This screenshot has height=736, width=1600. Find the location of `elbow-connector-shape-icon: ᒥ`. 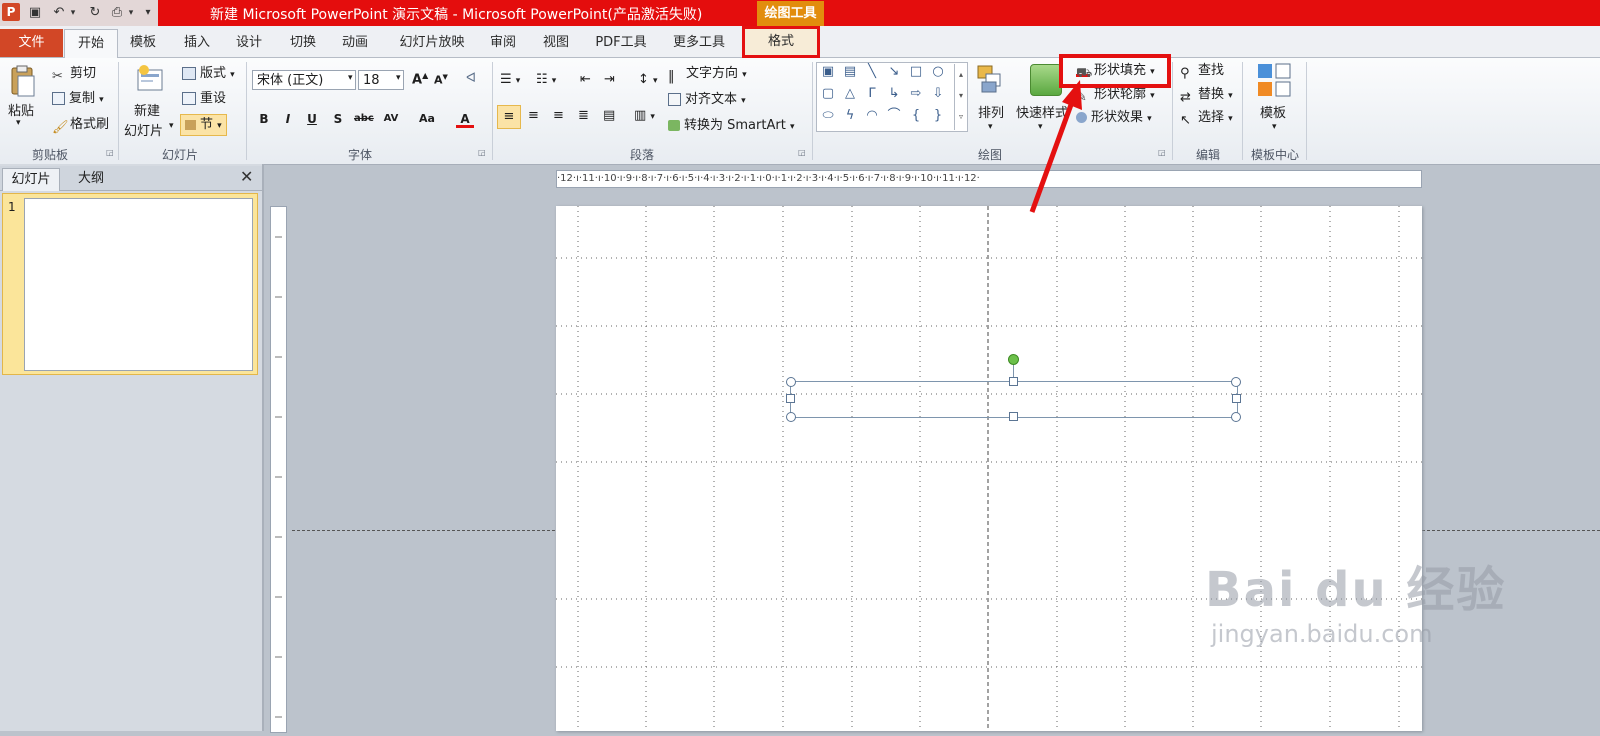

elbow-connector-shape-icon: ᒥ is located at coordinates (872, 94).